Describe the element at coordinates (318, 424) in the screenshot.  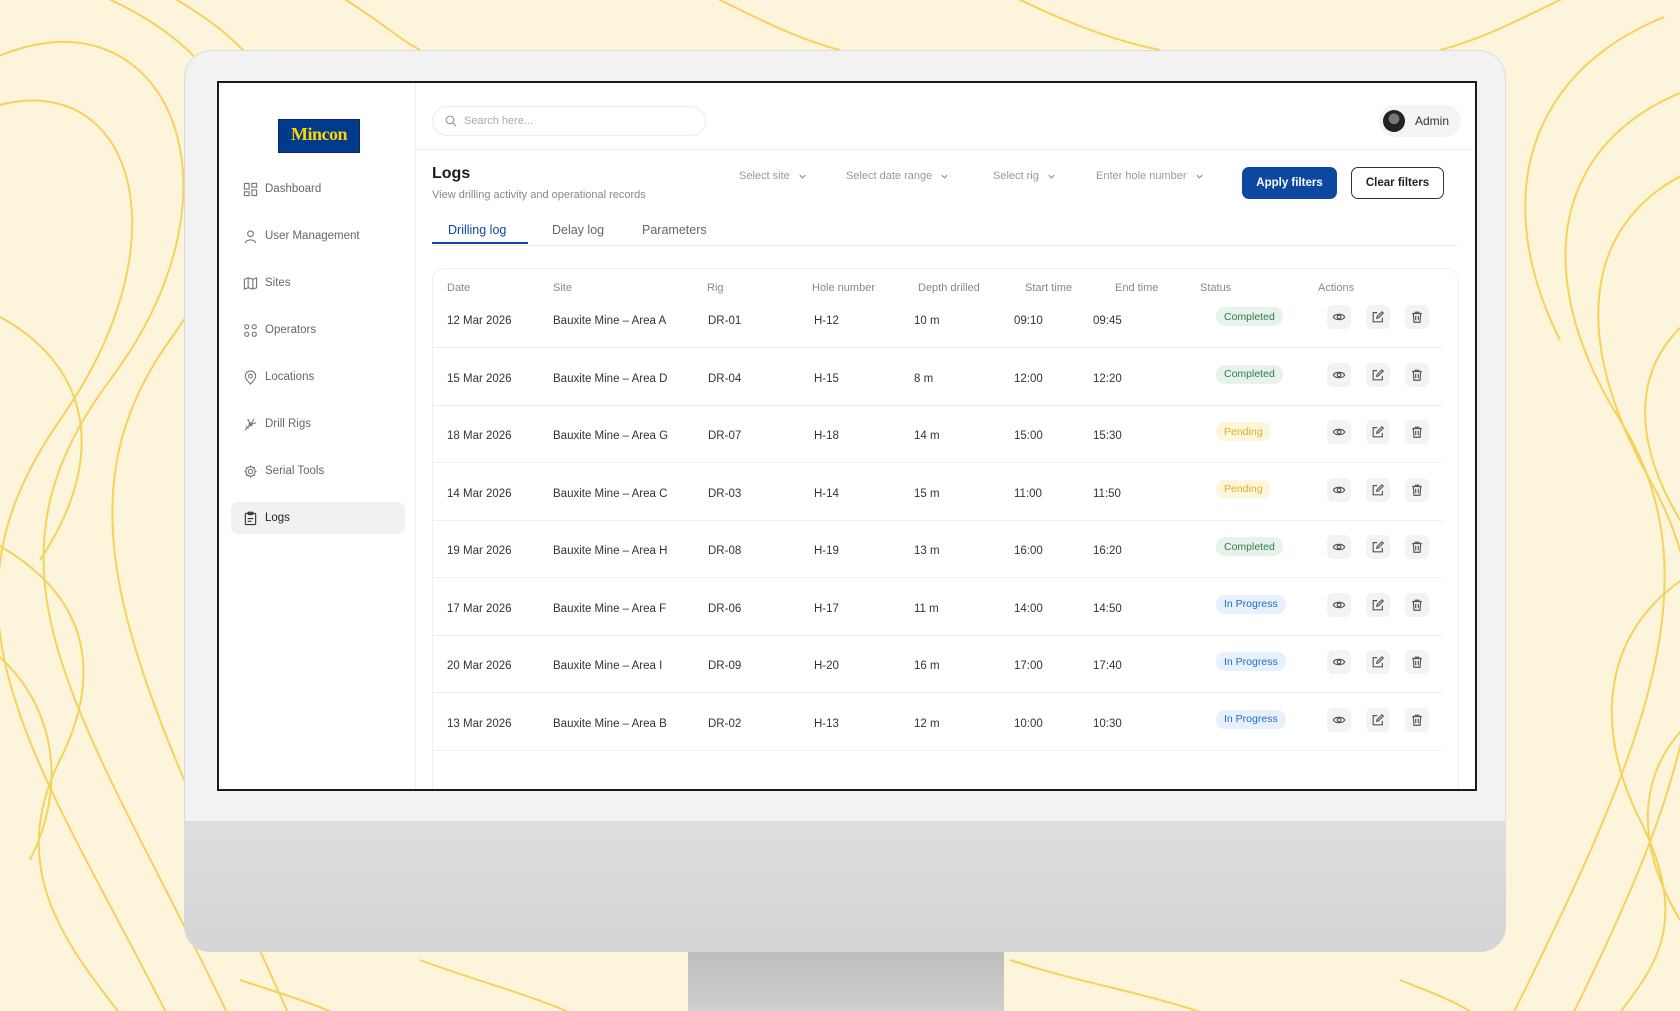
I see `sidebar-item-drill-rigs: Drill Rigs` at that location.